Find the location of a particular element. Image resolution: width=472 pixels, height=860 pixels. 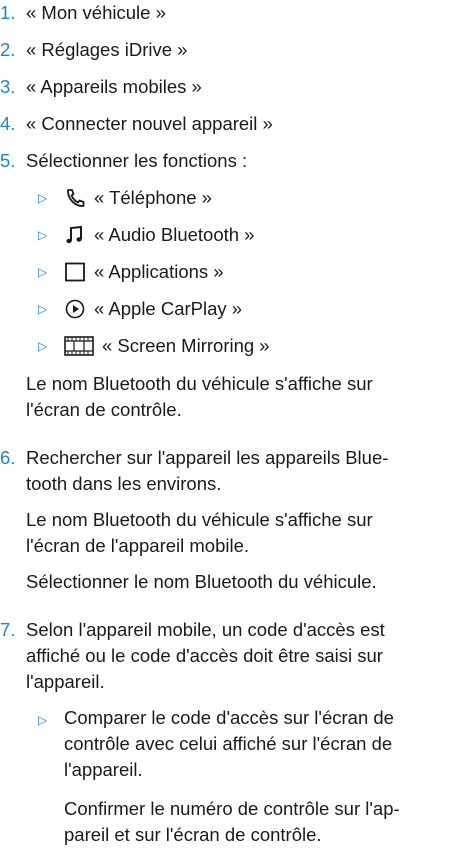

music-note-icon is located at coordinates (76, 235).